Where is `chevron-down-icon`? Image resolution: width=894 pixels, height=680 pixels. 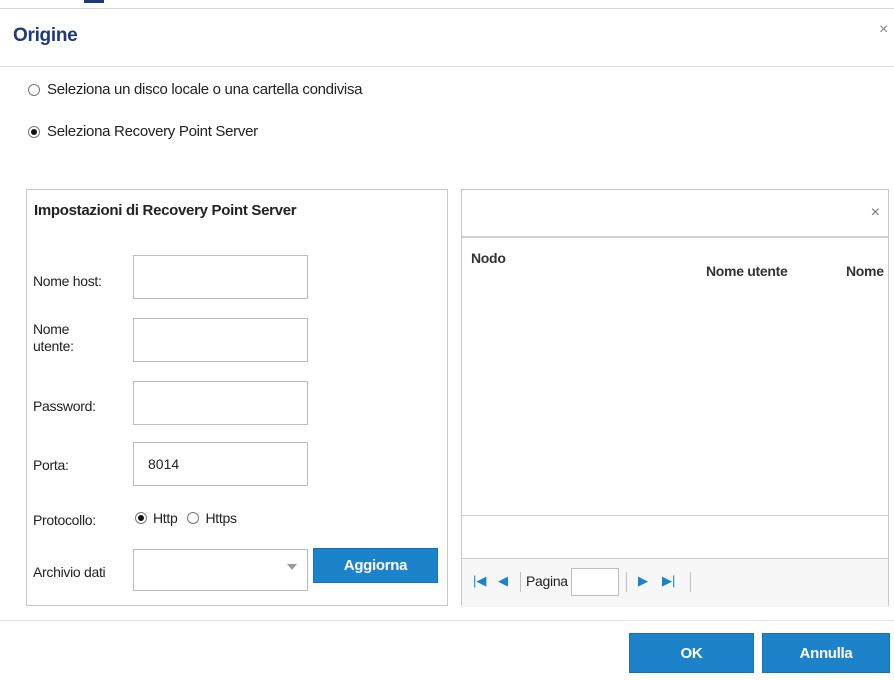
chevron-down-icon is located at coordinates (292, 567).